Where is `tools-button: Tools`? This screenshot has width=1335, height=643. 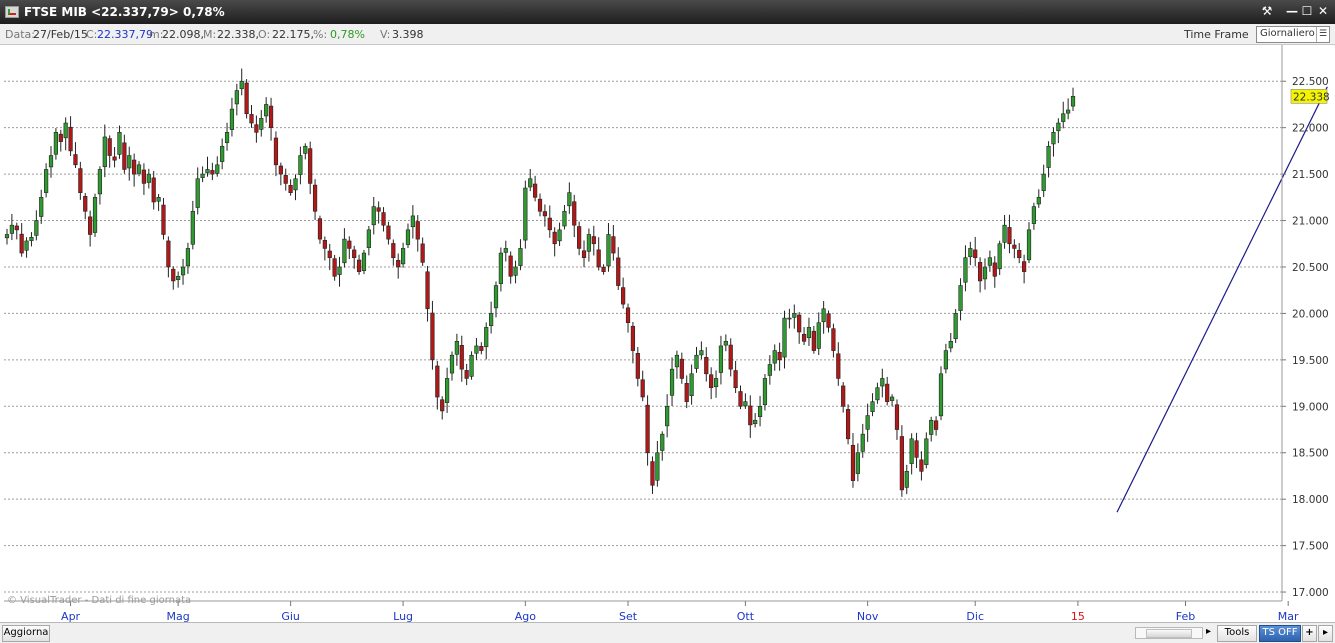 tools-button: Tools is located at coordinates (1237, 633).